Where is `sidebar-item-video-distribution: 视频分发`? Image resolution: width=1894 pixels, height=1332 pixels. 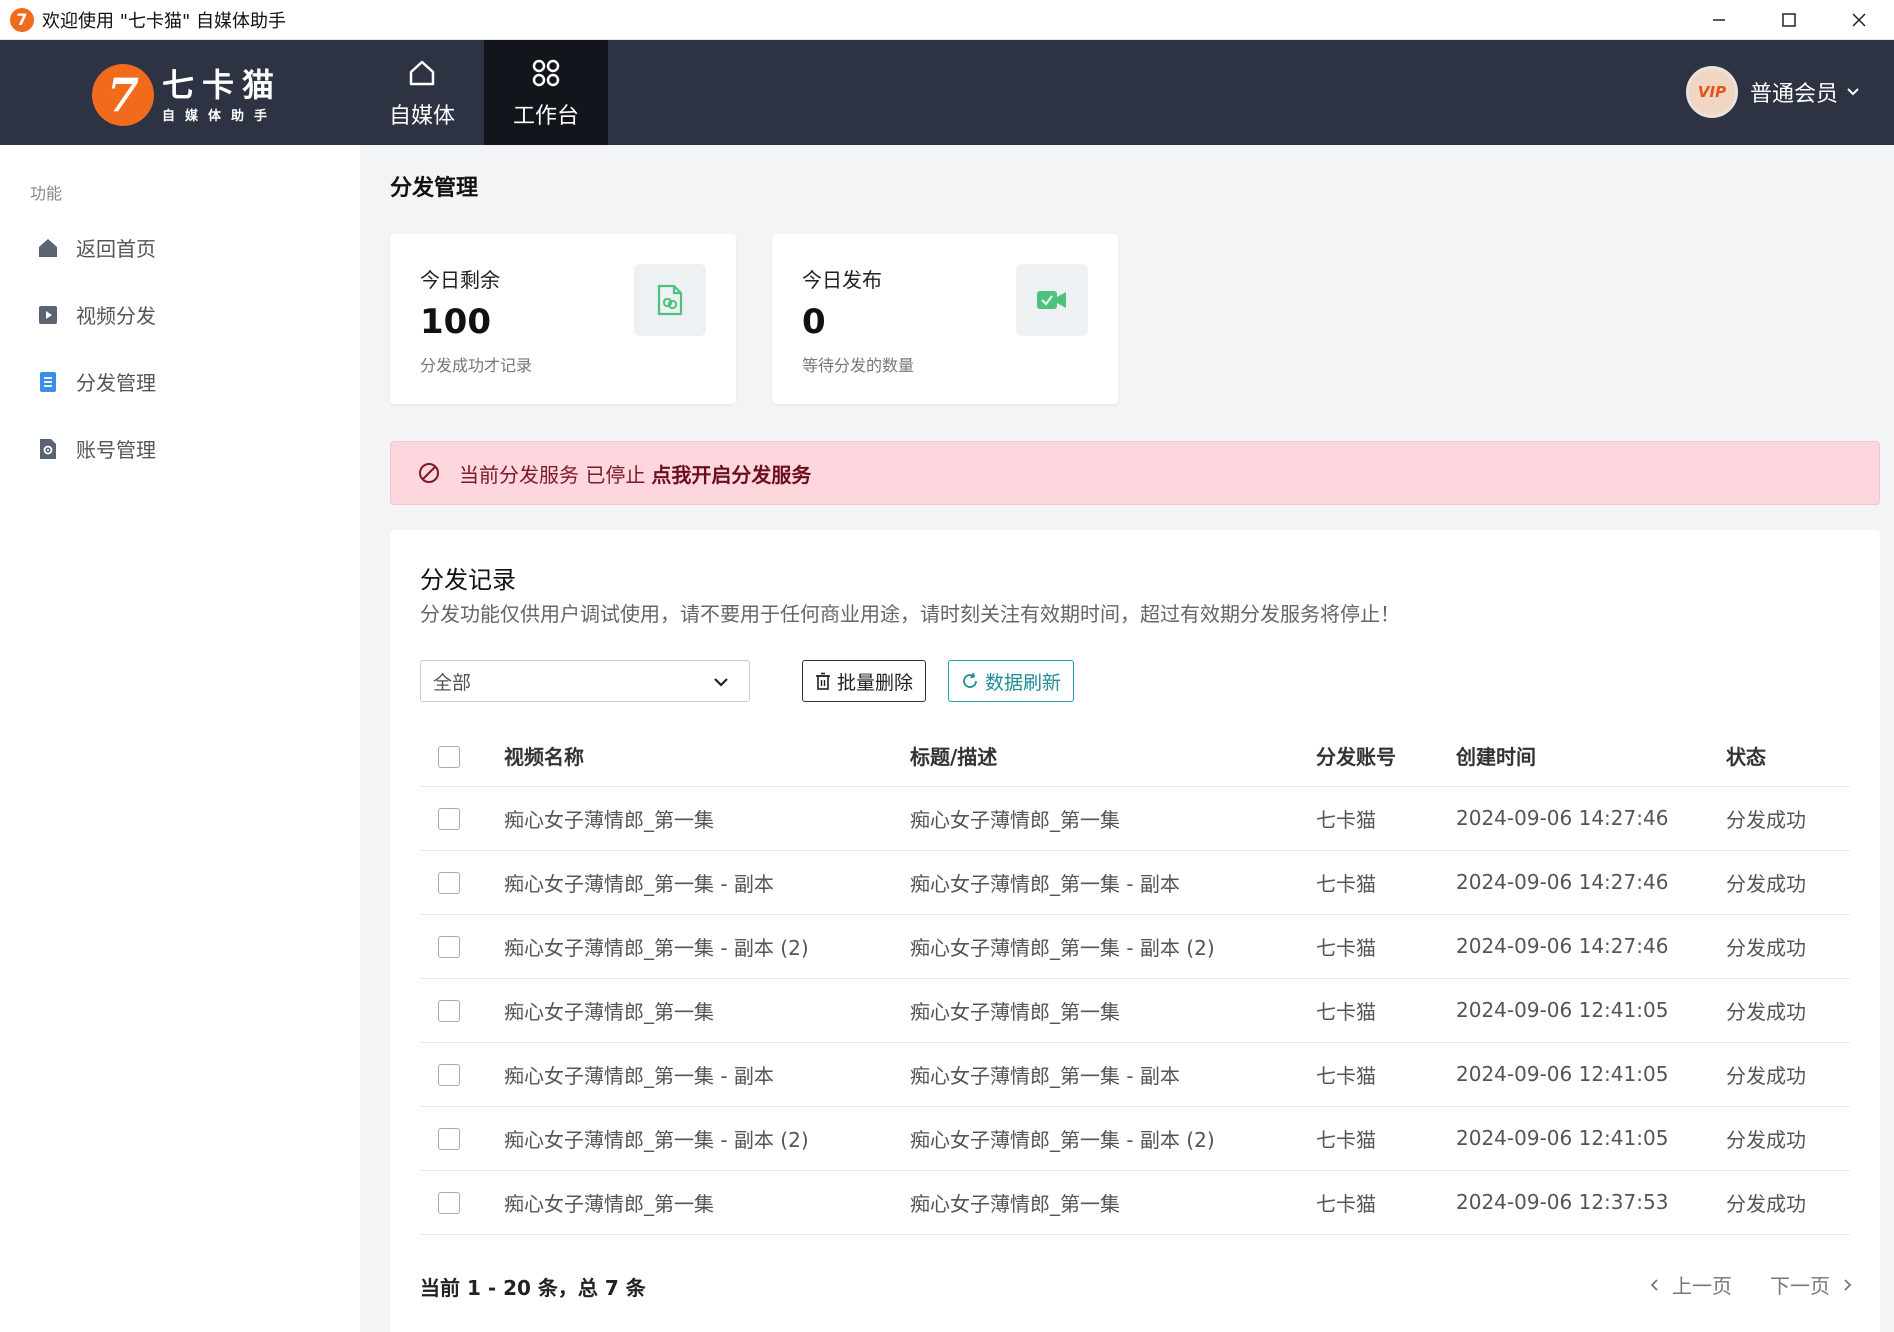
sidebar-item-video-distribution: 视频分发 is located at coordinates (96, 314).